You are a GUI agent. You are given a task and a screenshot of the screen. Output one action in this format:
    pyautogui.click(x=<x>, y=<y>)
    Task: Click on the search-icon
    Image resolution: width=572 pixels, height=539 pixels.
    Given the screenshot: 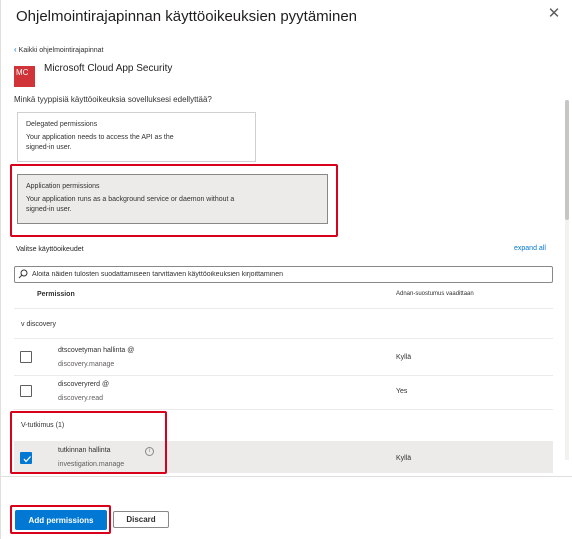 What is the action you would take?
    pyautogui.click(x=23, y=274)
    